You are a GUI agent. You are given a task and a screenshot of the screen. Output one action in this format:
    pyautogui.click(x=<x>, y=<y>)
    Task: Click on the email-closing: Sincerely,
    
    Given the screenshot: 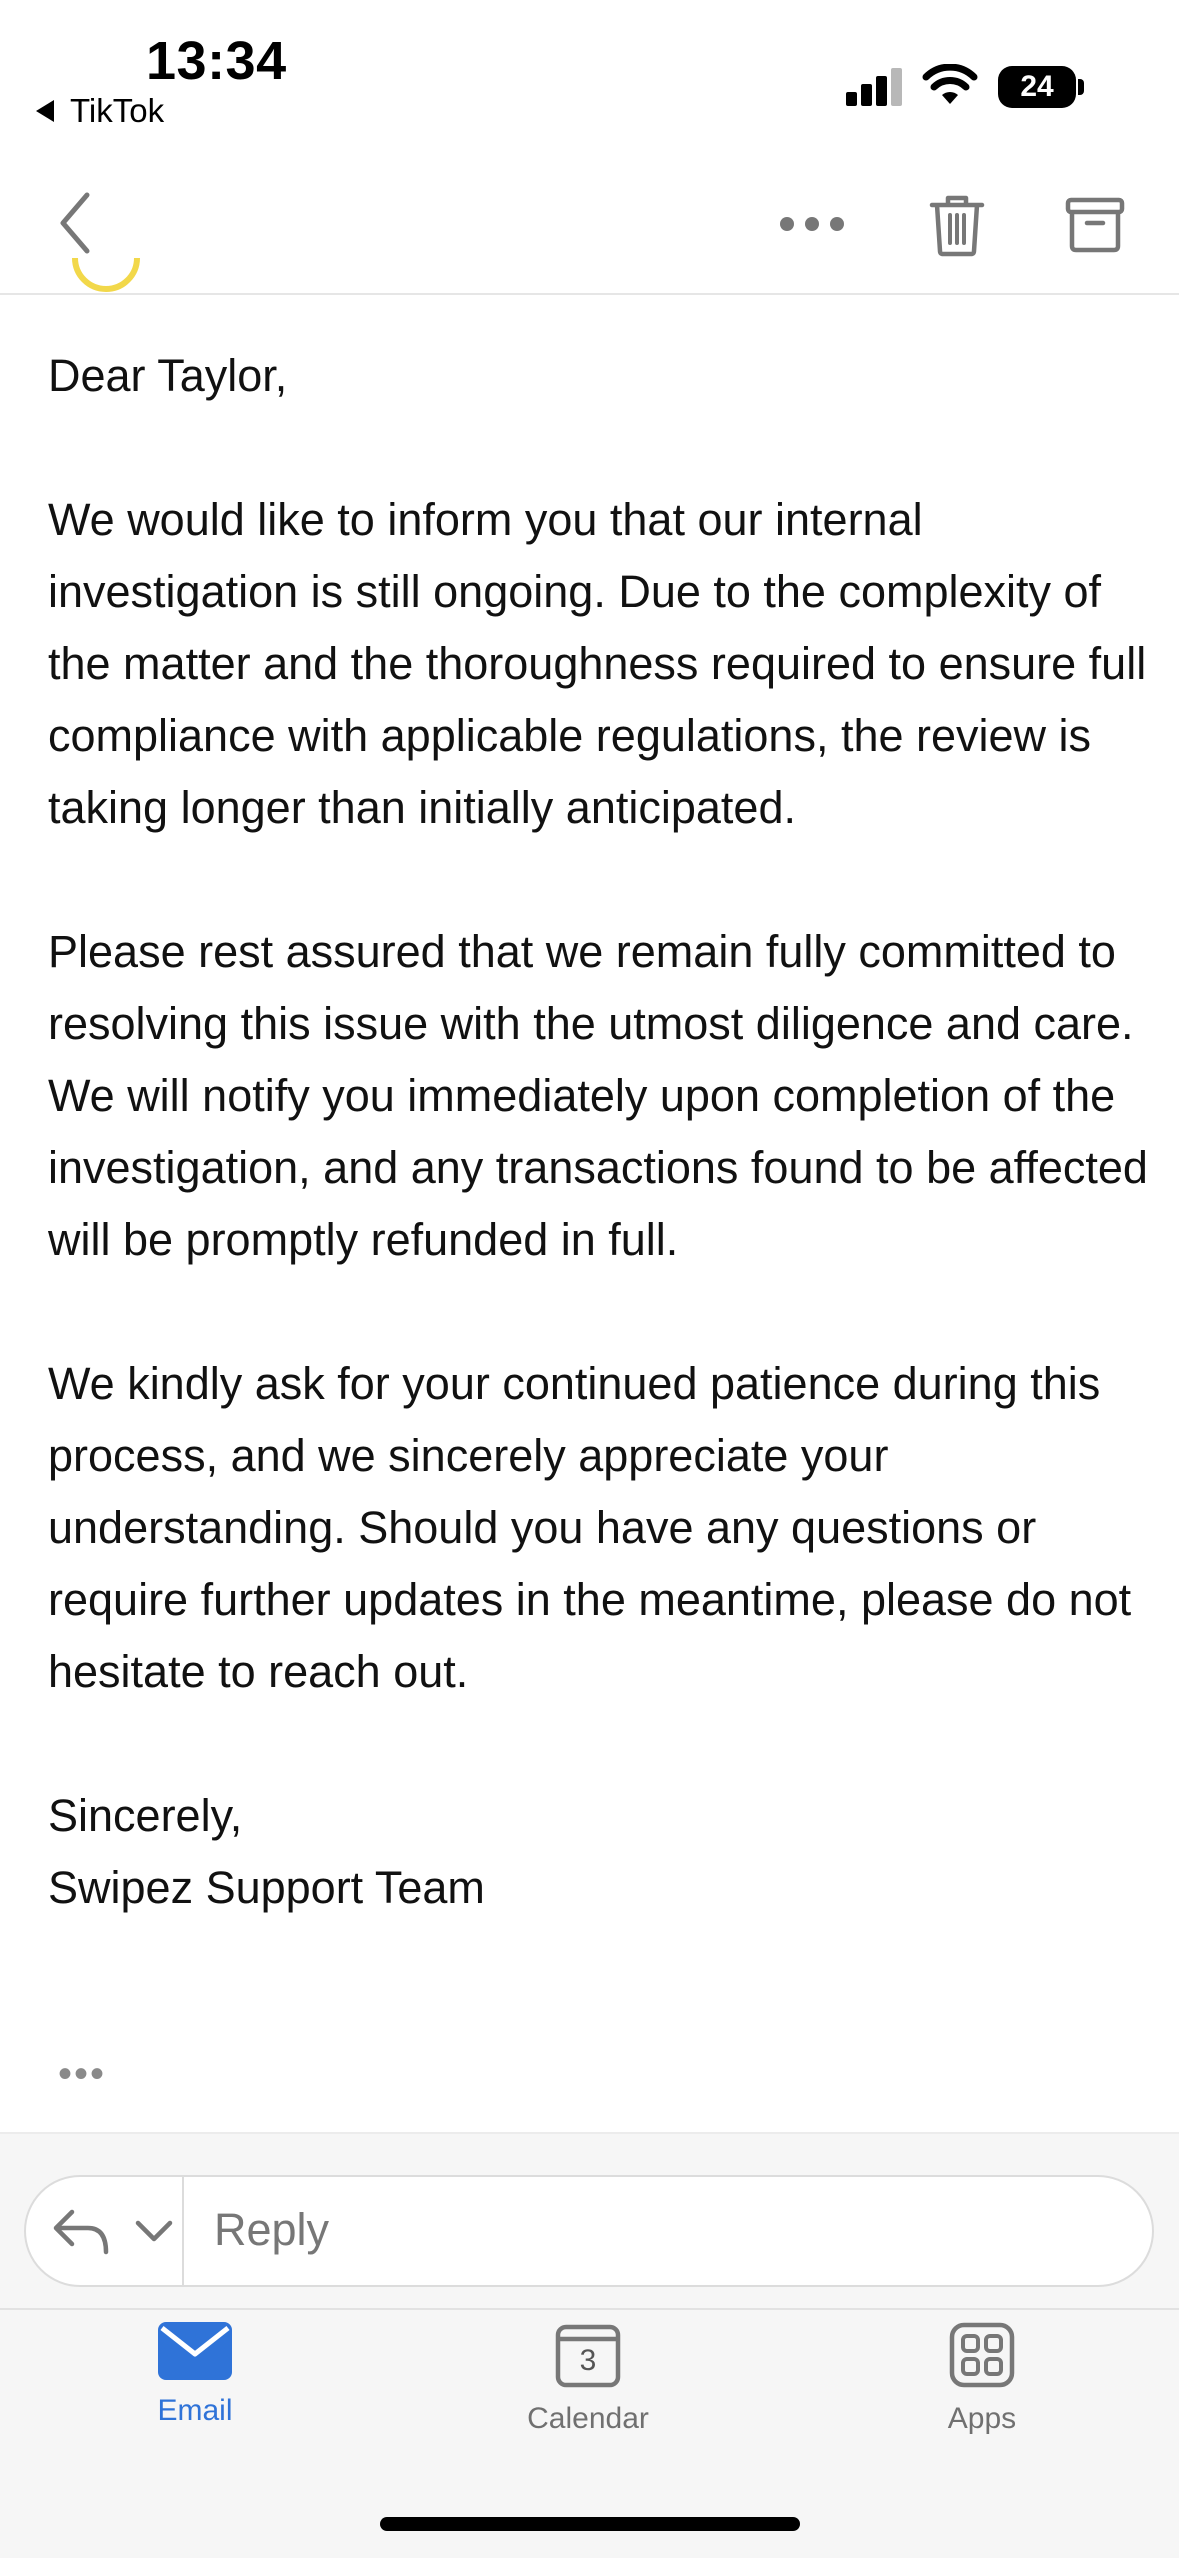 What is the action you would take?
    pyautogui.click(x=145, y=1815)
    